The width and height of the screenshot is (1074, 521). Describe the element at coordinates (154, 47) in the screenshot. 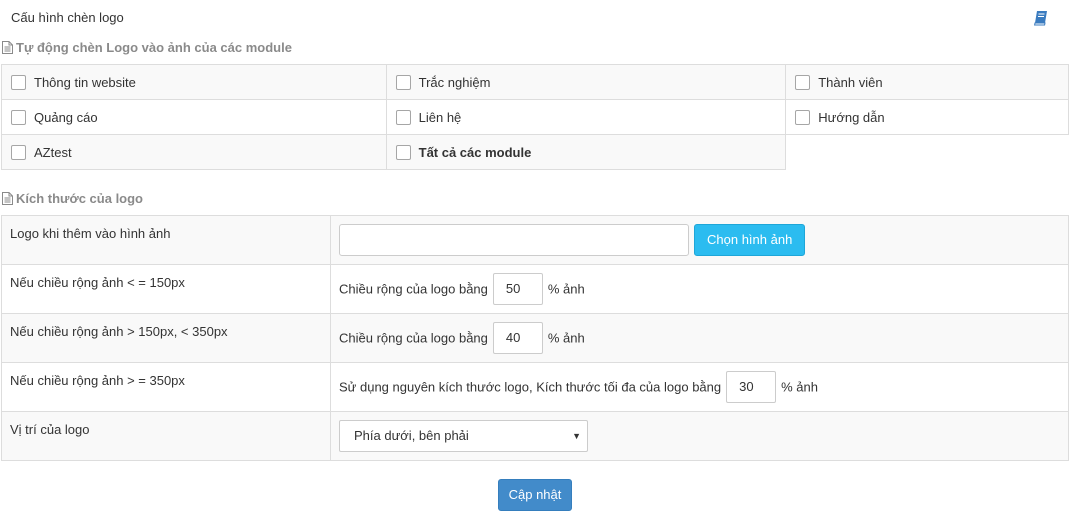

I see `modules-heading-text: Tự động chèn Logo vào ảnh của các module` at that location.